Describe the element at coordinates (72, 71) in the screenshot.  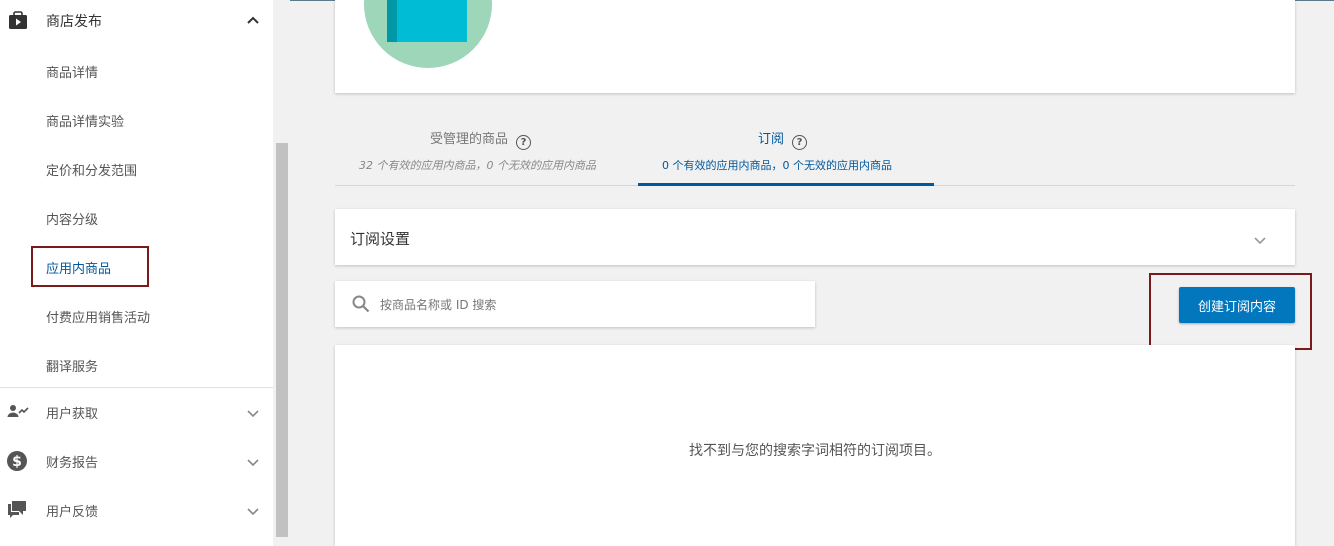
I see `sidebar-item-store-listing: 商品详情` at that location.